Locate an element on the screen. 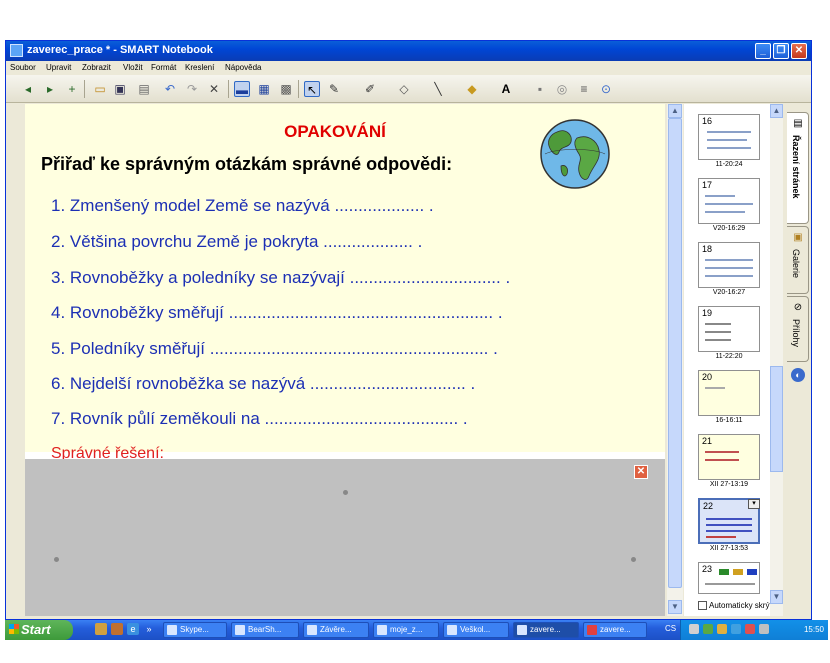 The image size is (830, 663). page-thumbnail: 20 16-16:11 is located at coordinates (729, 397).